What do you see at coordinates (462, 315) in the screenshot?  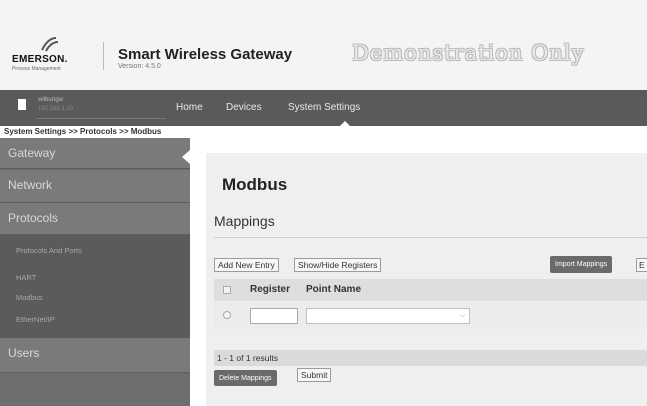 I see `chevron-down-icon: ⌵` at bounding box center [462, 315].